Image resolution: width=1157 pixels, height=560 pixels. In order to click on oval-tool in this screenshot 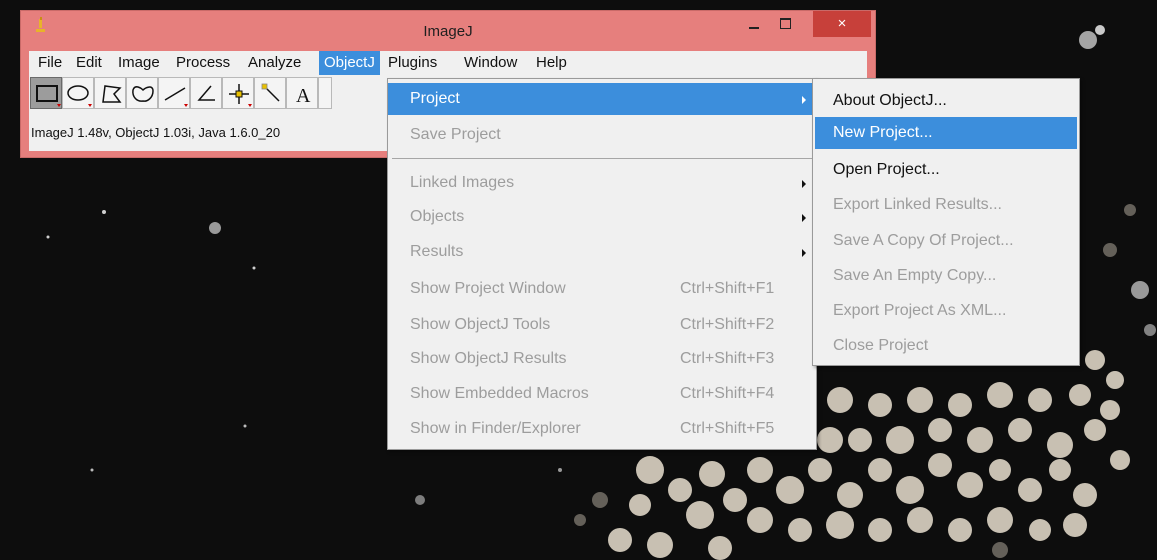, I will do `click(78, 93)`.